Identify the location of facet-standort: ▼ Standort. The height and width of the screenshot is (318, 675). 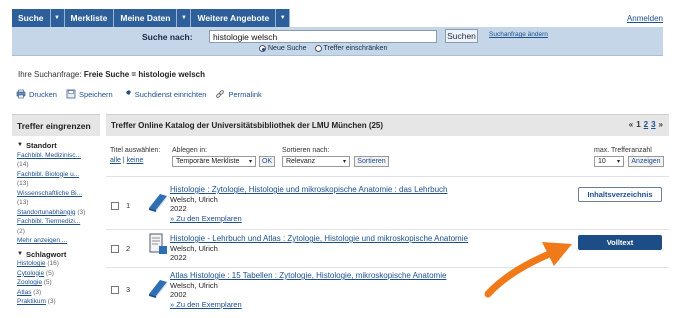
(56, 146).